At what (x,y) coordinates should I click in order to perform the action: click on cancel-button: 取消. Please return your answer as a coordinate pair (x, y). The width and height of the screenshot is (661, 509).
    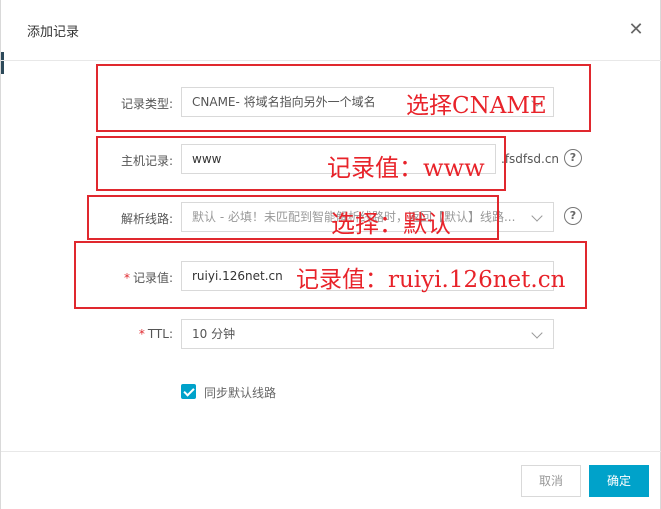
    Looking at the image, I should click on (551, 481).